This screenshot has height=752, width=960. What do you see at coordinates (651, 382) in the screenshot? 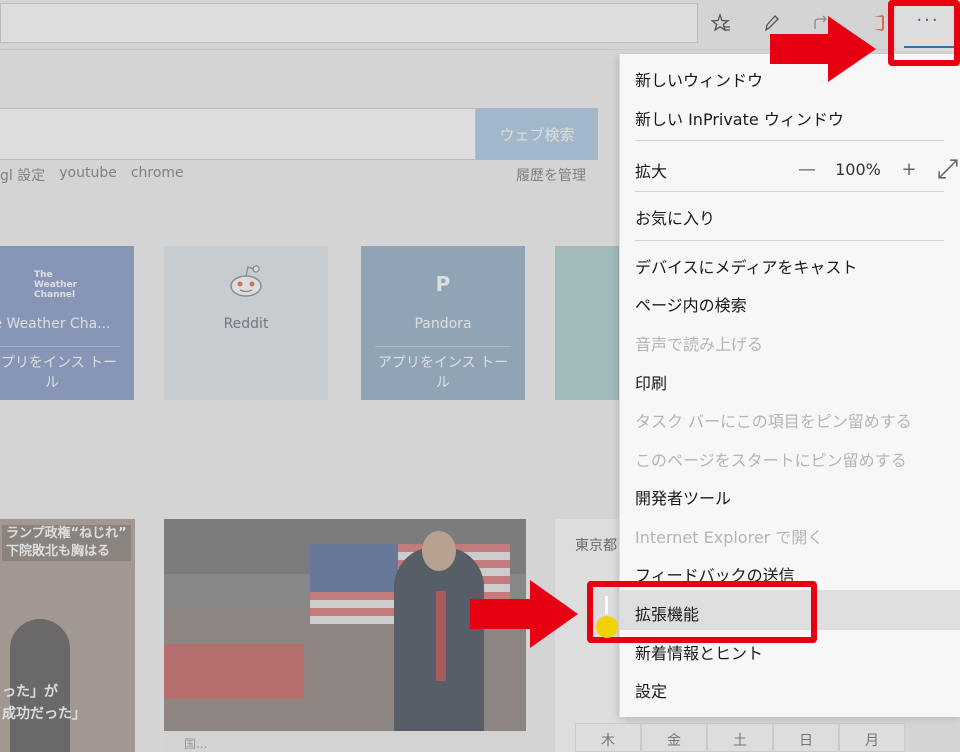
I see `menu-item-print: 印刷` at bounding box center [651, 382].